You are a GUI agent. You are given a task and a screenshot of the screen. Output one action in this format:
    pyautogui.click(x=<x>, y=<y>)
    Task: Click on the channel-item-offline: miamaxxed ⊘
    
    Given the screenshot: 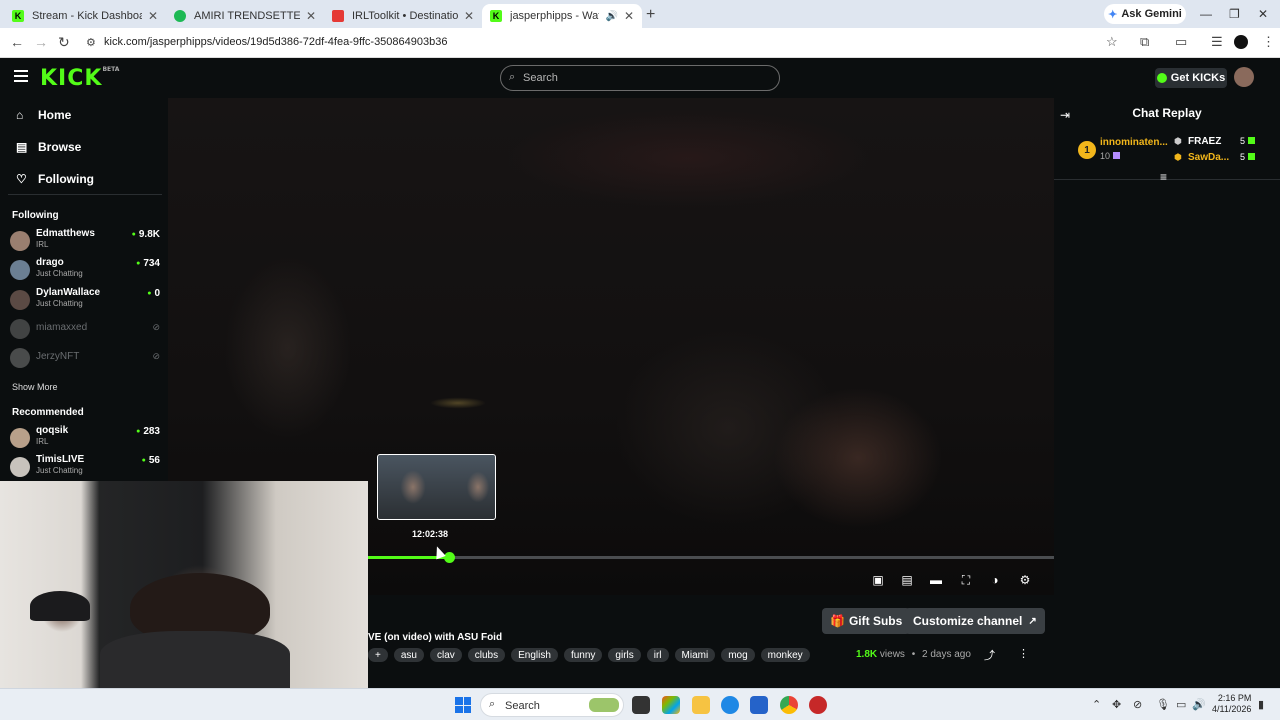 What is the action you would take?
    pyautogui.click(x=85, y=329)
    